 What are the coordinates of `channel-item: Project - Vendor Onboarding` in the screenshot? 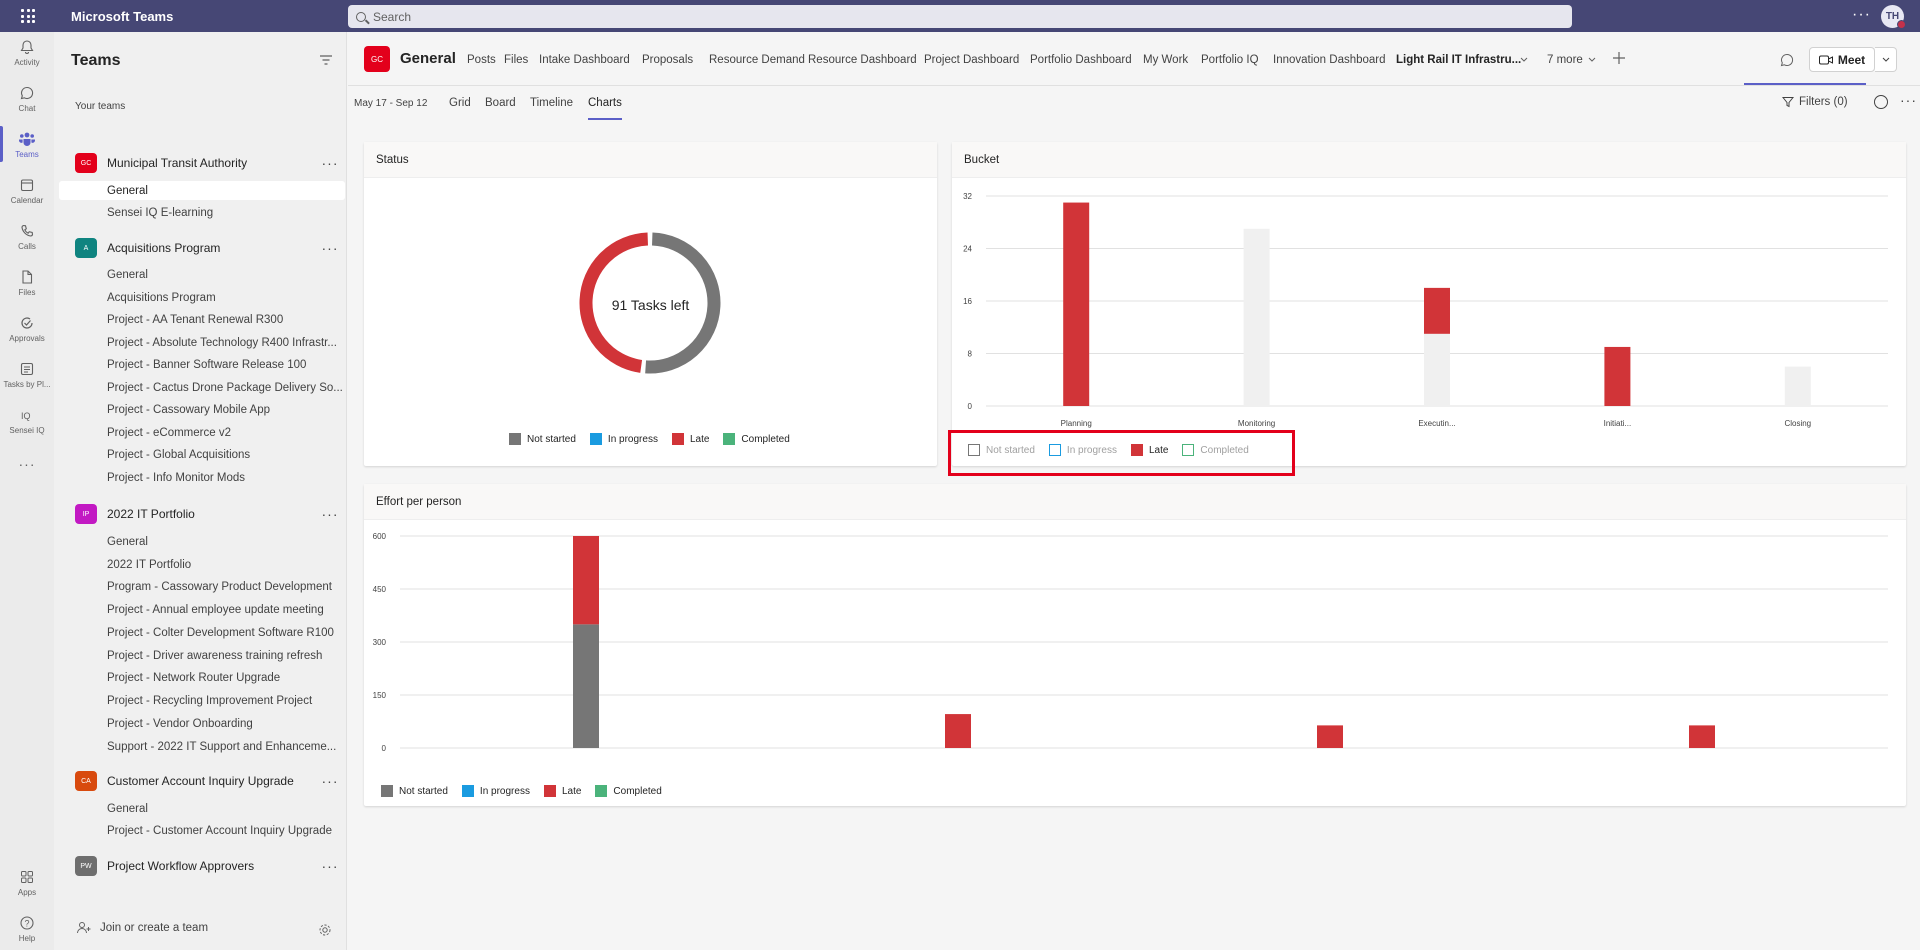 It's located at (226, 723).